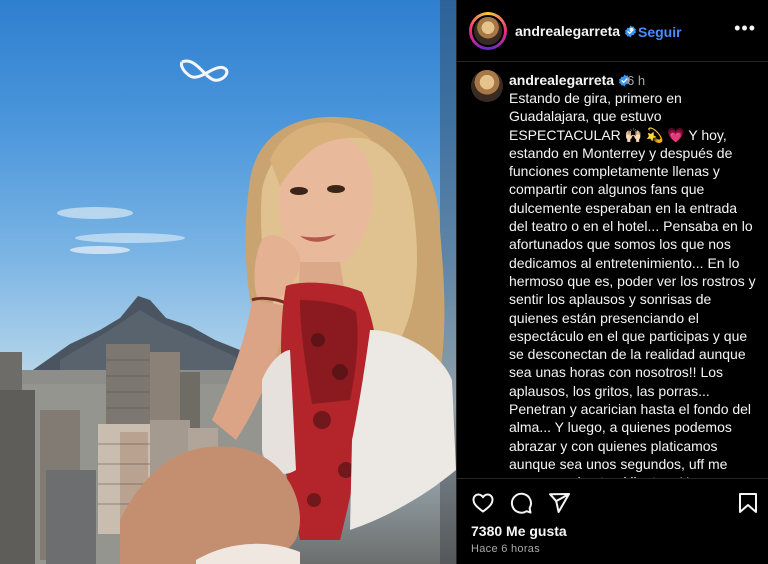  I want to click on comment-icon, so click(521, 503).